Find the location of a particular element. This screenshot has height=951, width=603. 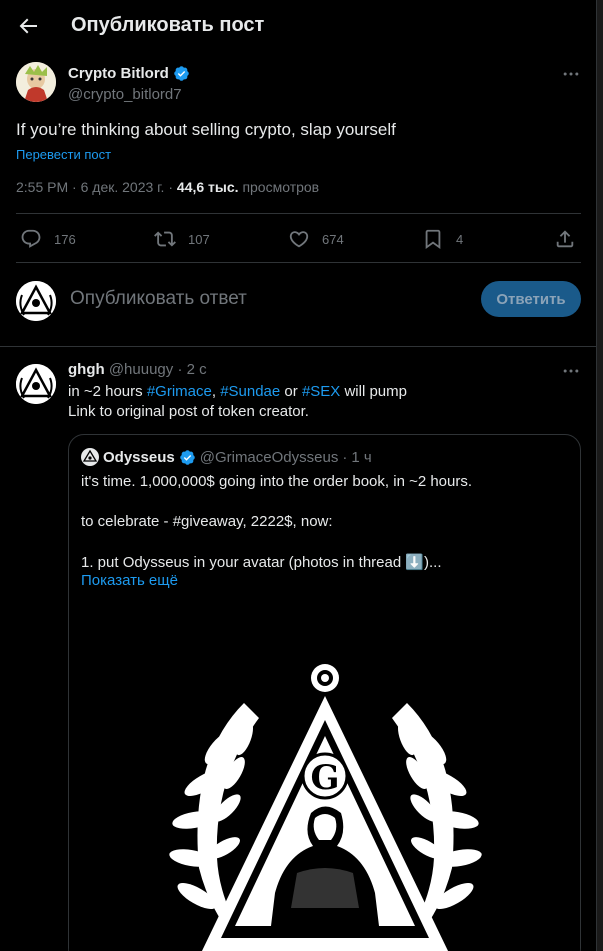

reply-icon is located at coordinates (31, 238).